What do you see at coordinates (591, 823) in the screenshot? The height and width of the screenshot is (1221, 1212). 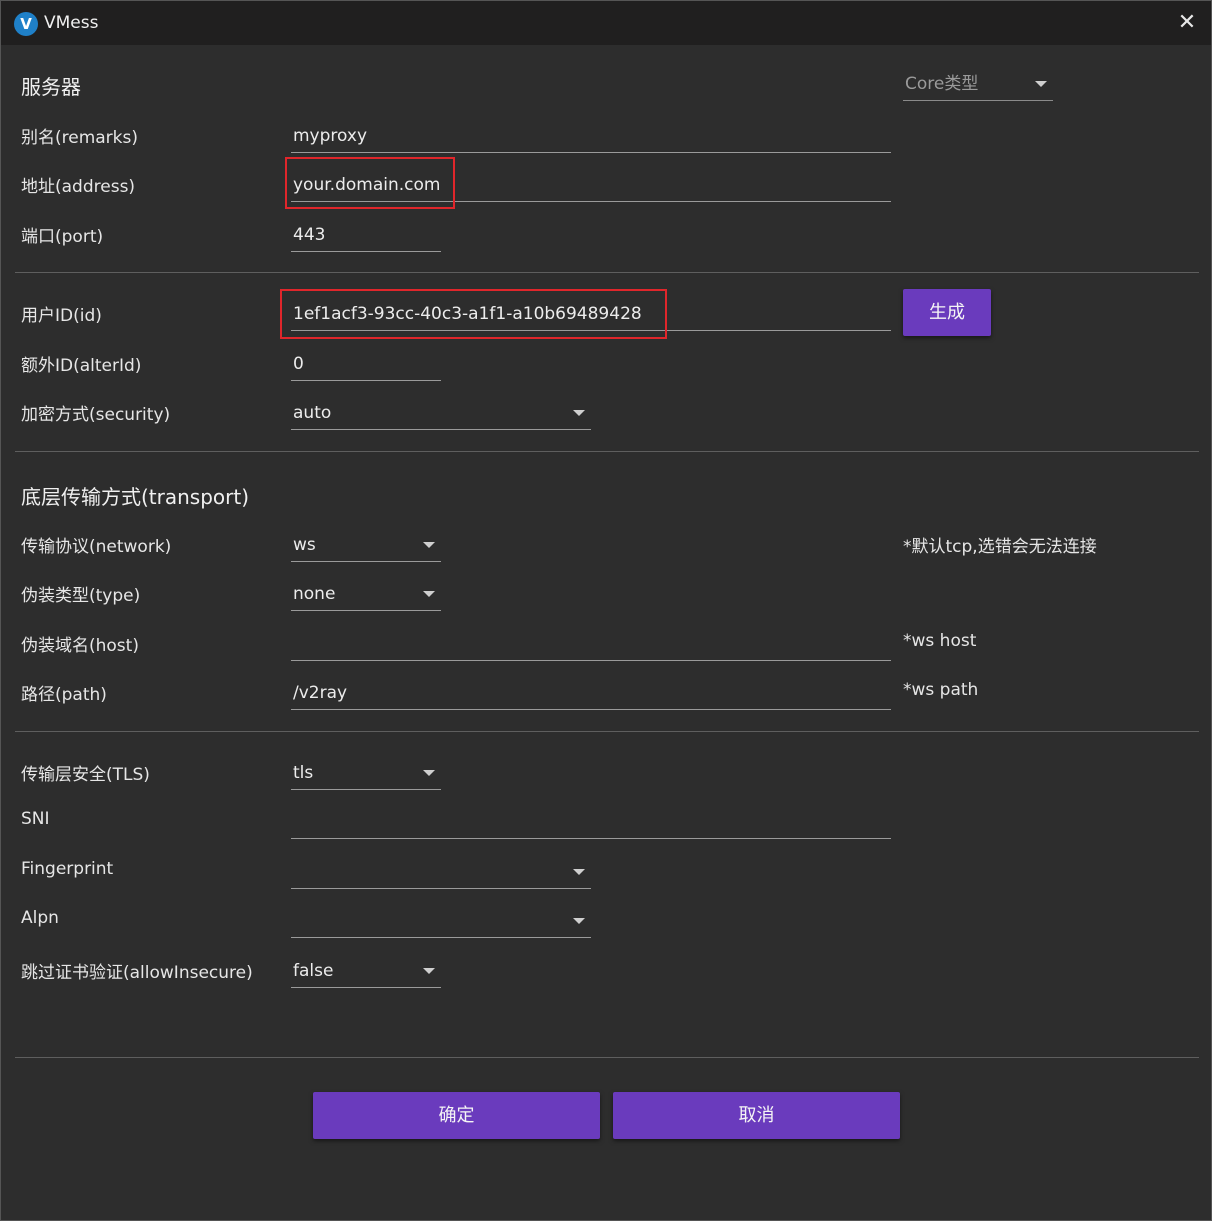 I see `sni-input` at bounding box center [591, 823].